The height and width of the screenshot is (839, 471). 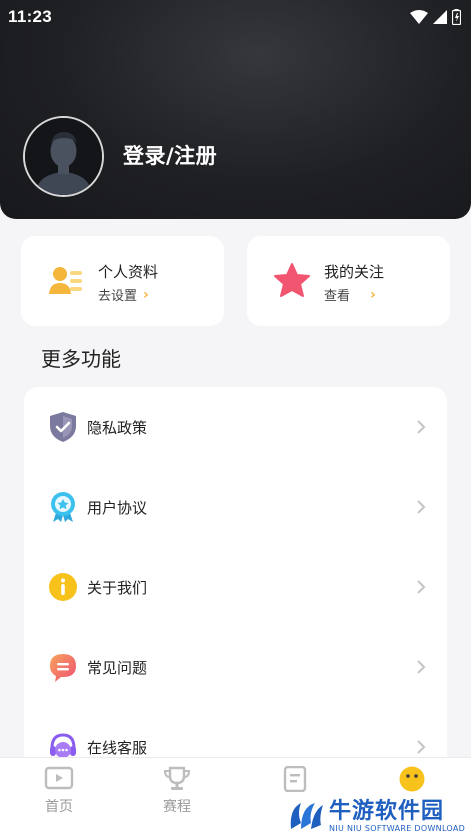 I want to click on list-item-label: 关于我们, so click(x=117, y=587).